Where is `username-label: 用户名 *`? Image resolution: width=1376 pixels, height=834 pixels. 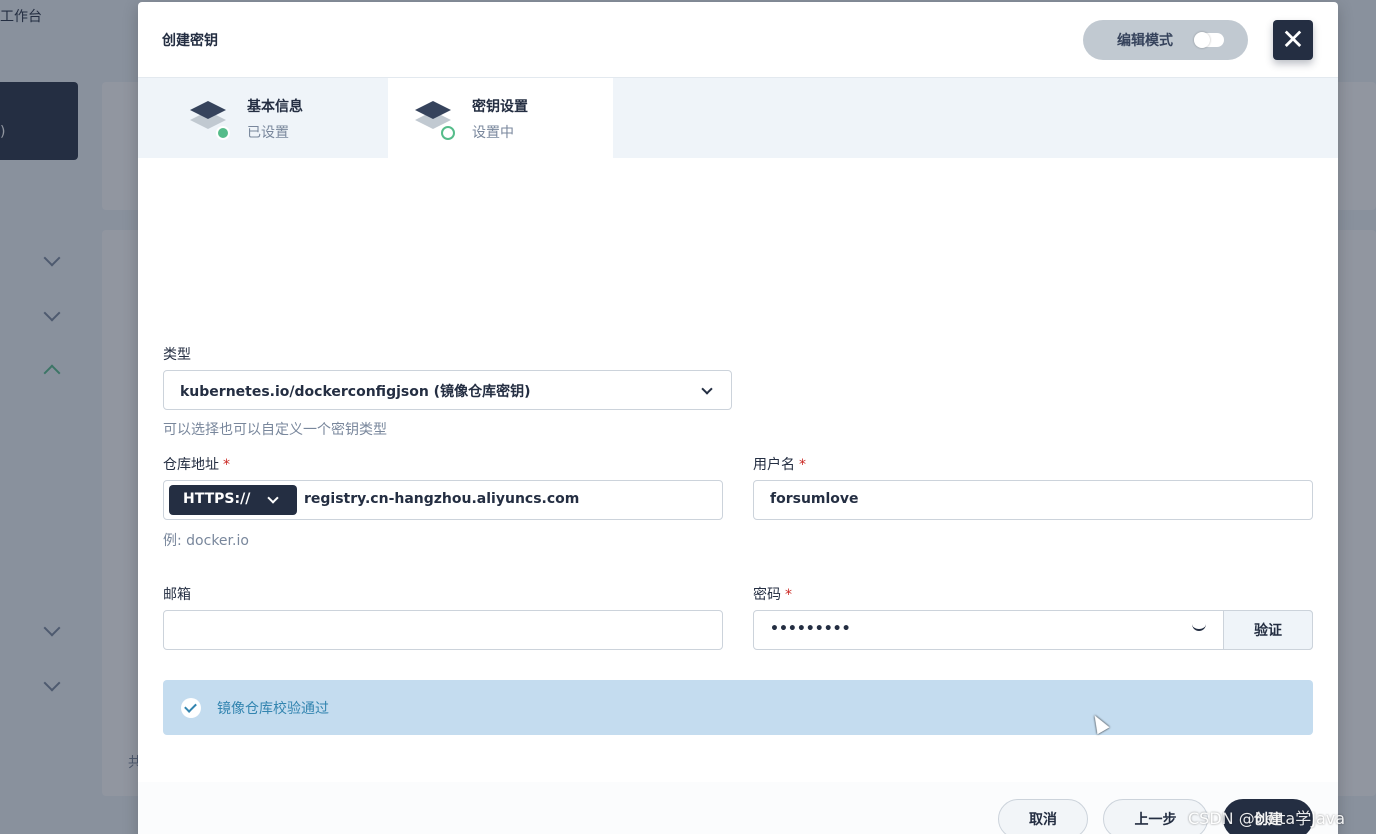 username-label: 用户名 * is located at coordinates (779, 464).